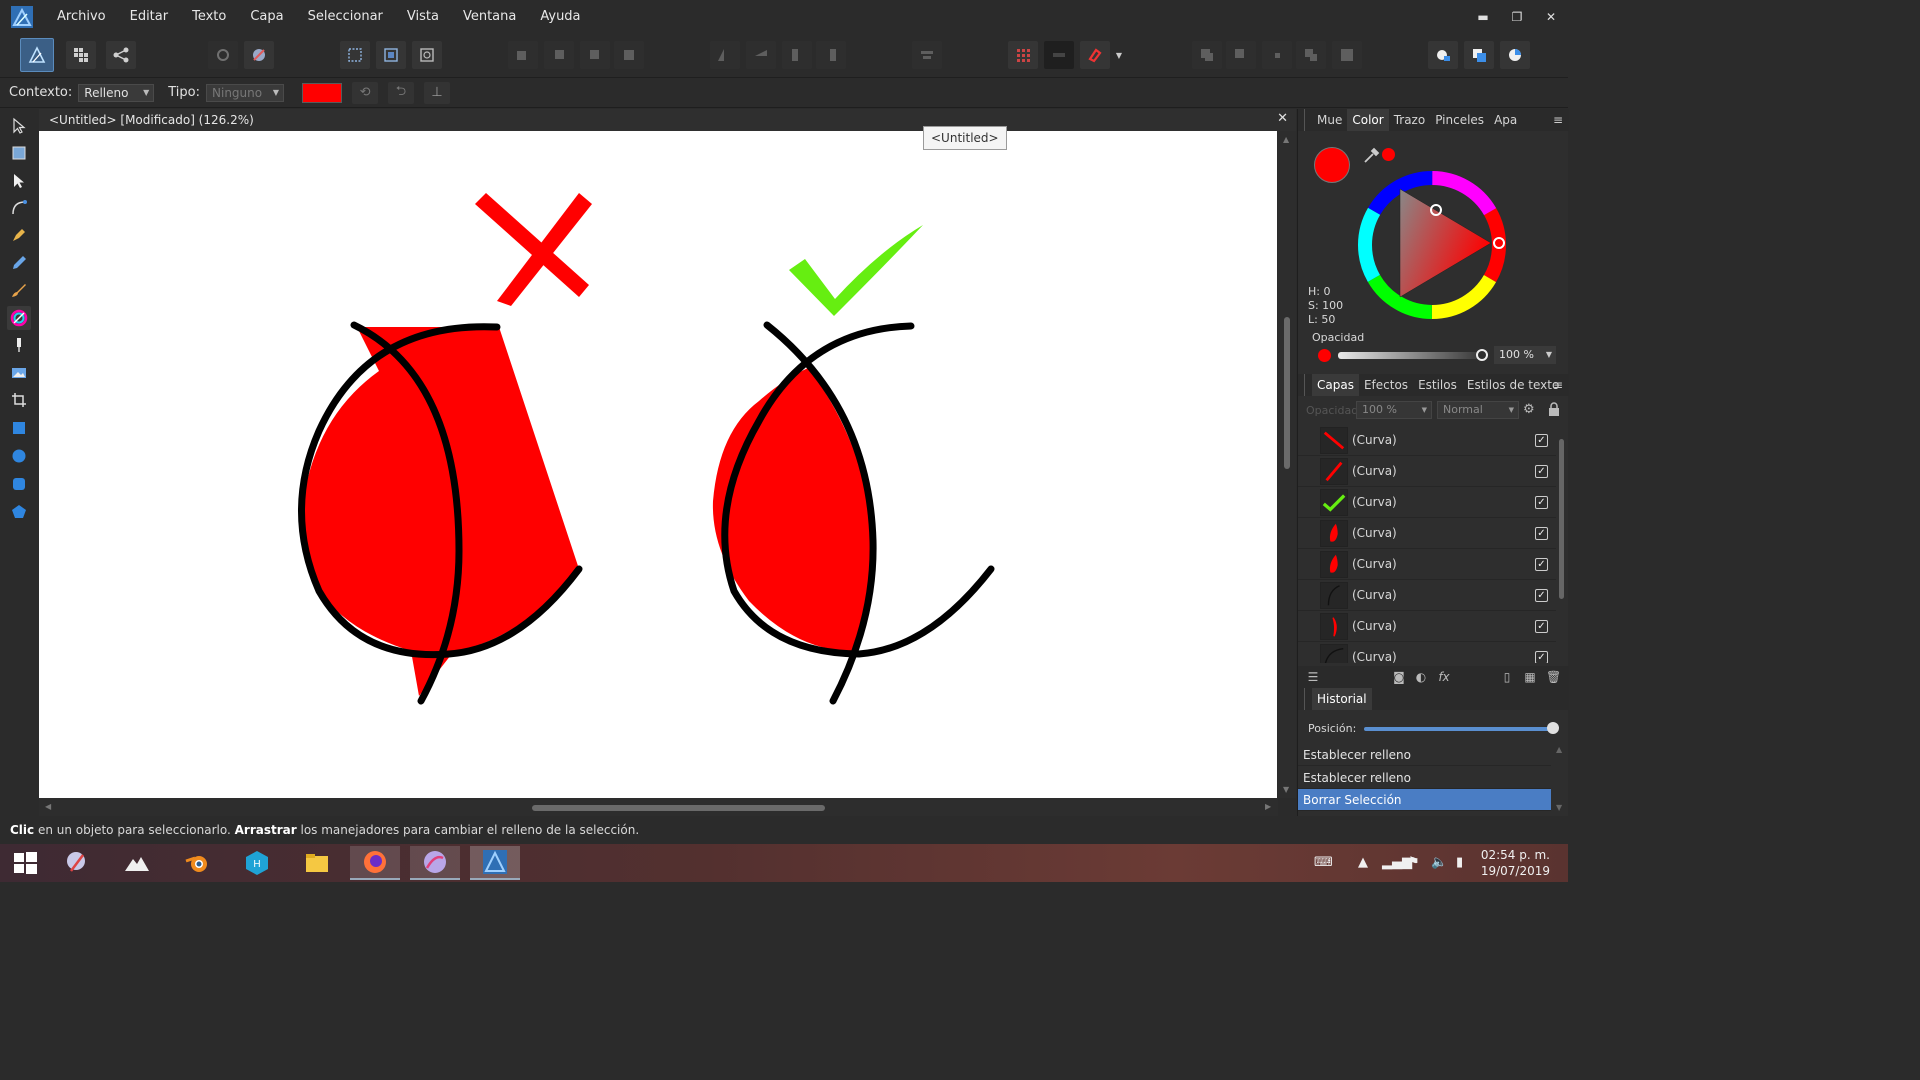 Image resolution: width=1920 pixels, height=1080 pixels. Describe the element at coordinates (1119, 55) in the screenshot. I see `snapping-options-dropdown: ▼` at that location.